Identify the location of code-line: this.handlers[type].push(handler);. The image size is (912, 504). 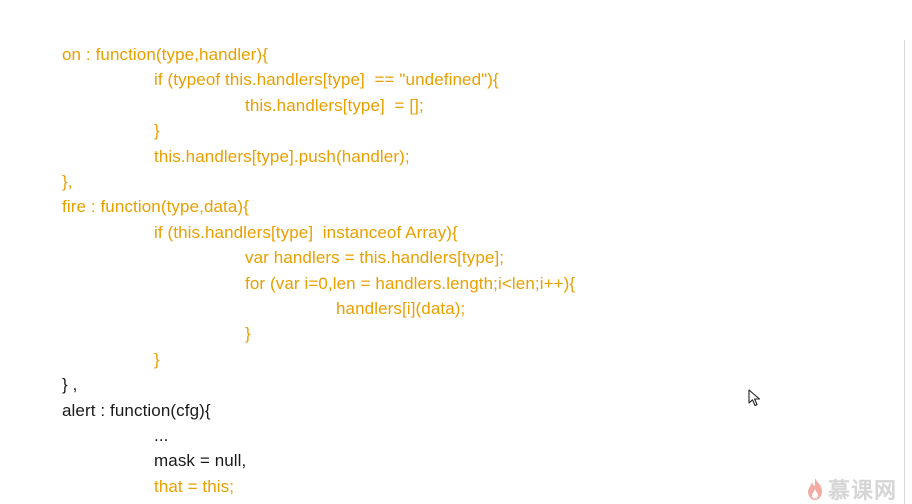
(282, 156).